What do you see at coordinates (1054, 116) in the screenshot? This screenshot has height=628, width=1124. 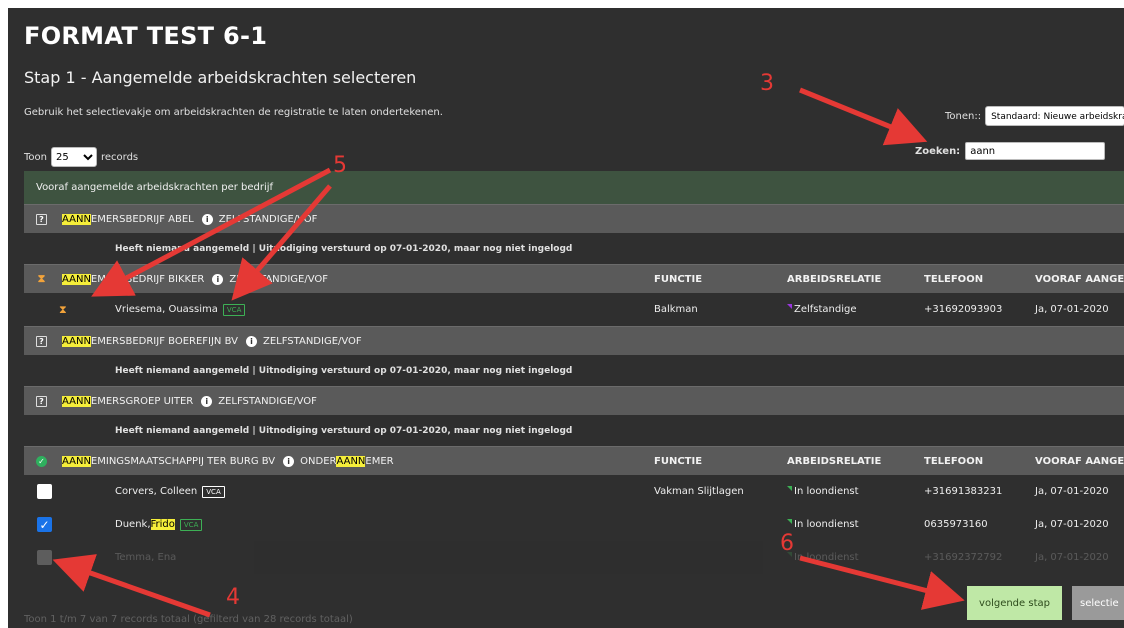 I see `tonen-select: Standaard: Nieuwe arbeidskra` at bounding box center [1054, 116].